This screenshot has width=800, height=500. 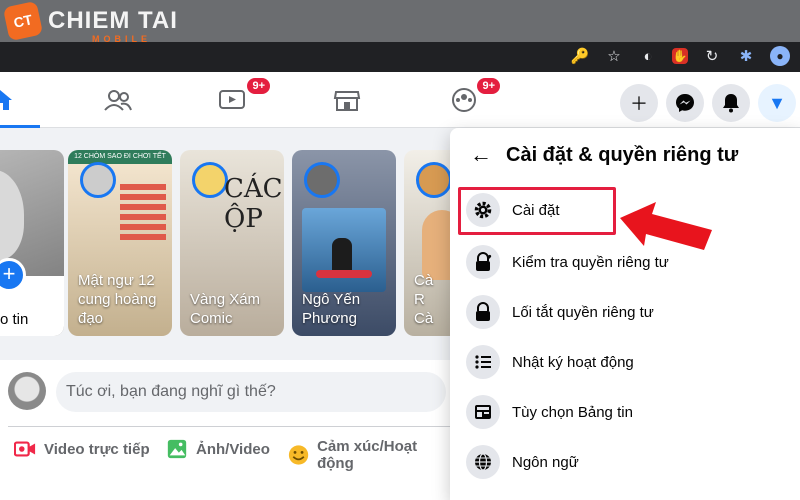 I want to click on marketplace-icon, so click(x=347, y=101).